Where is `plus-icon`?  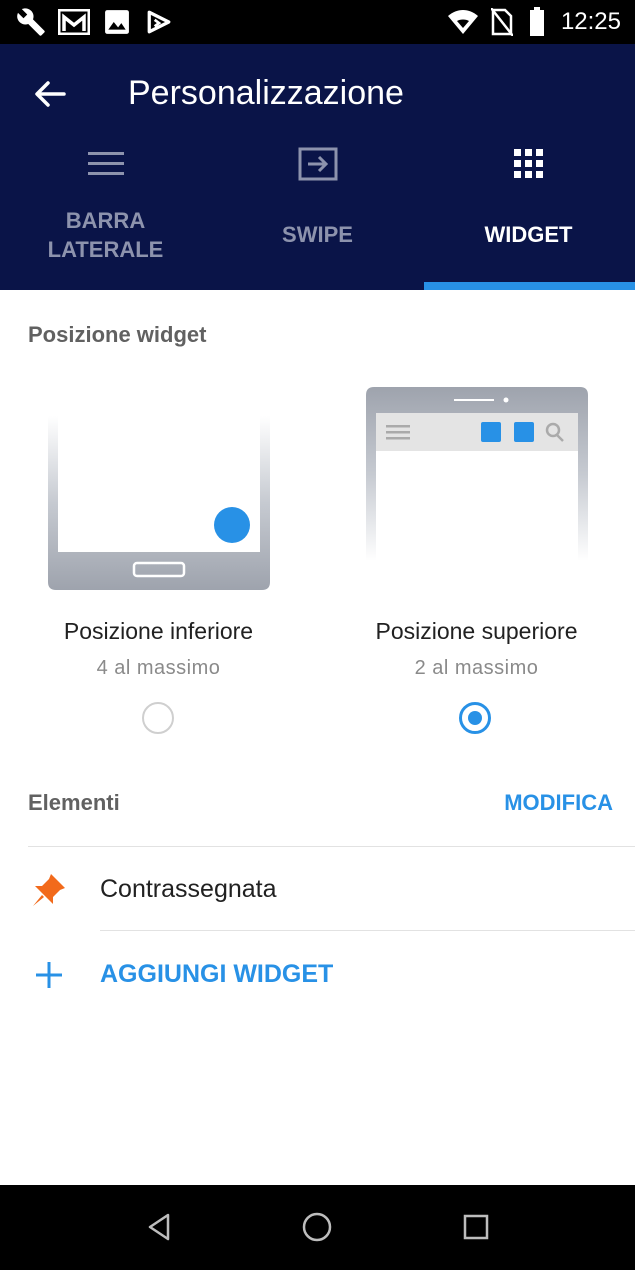 plus-icon is located at coordinates (49, 975).